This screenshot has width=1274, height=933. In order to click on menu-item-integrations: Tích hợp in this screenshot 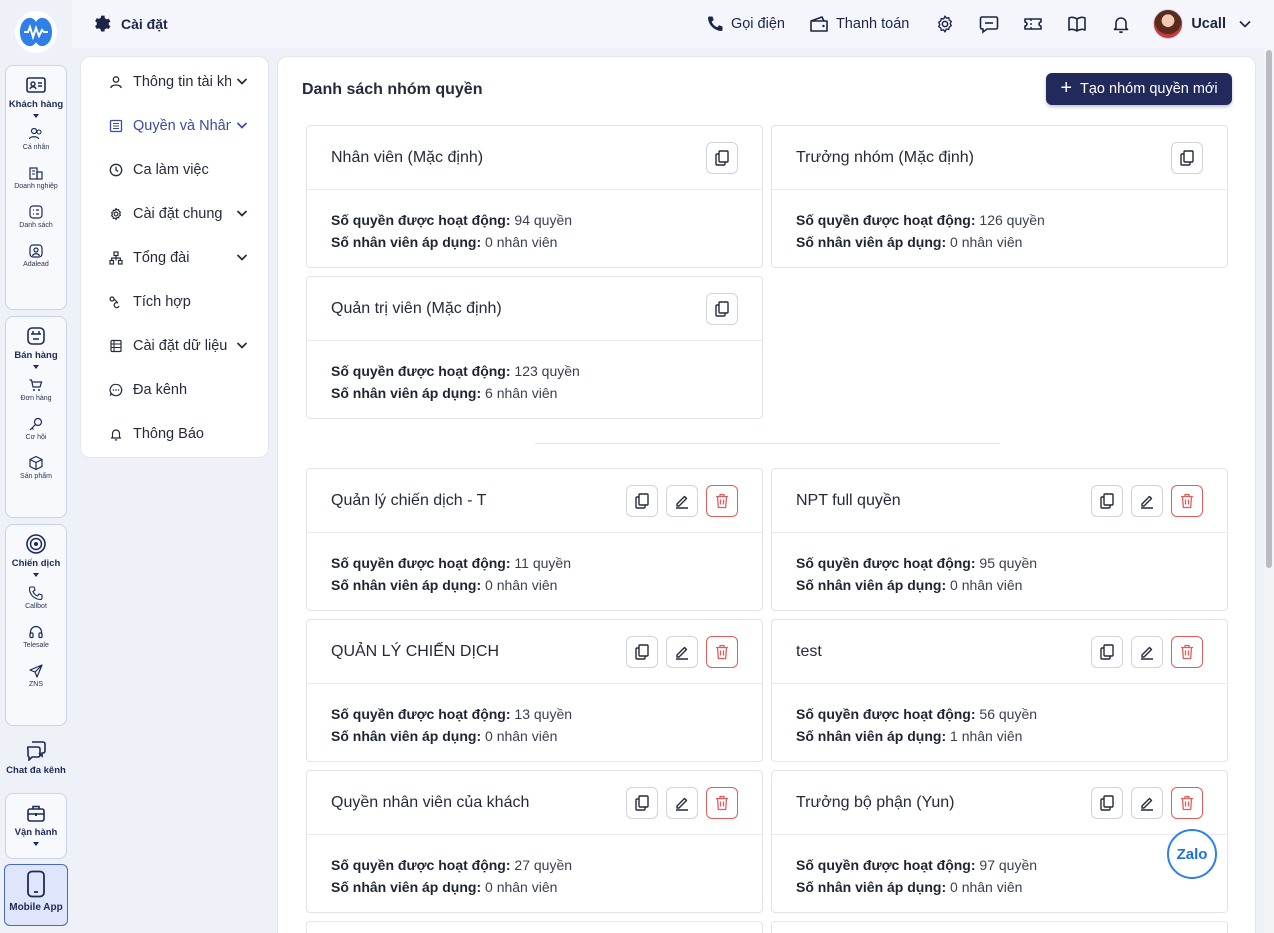, I will do `click(175, 301)`.